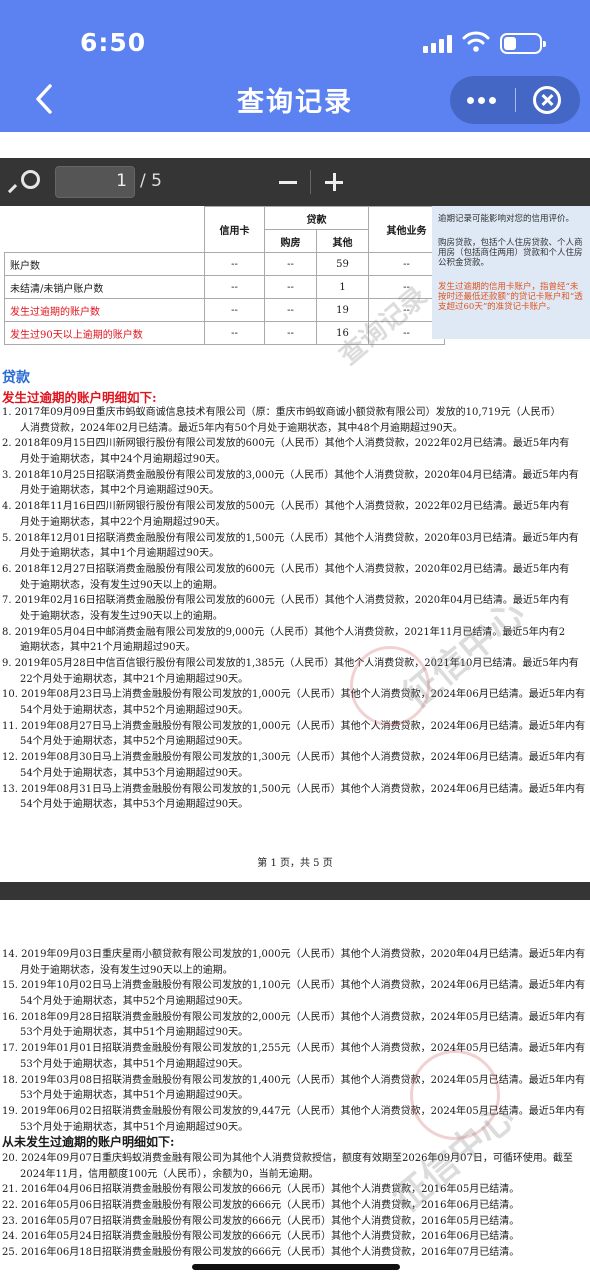 This screenshot has height=1280, width=590. Describe the element at coordinates (334, 182) in the screenshot. I see `zoom-in-button` at that location.